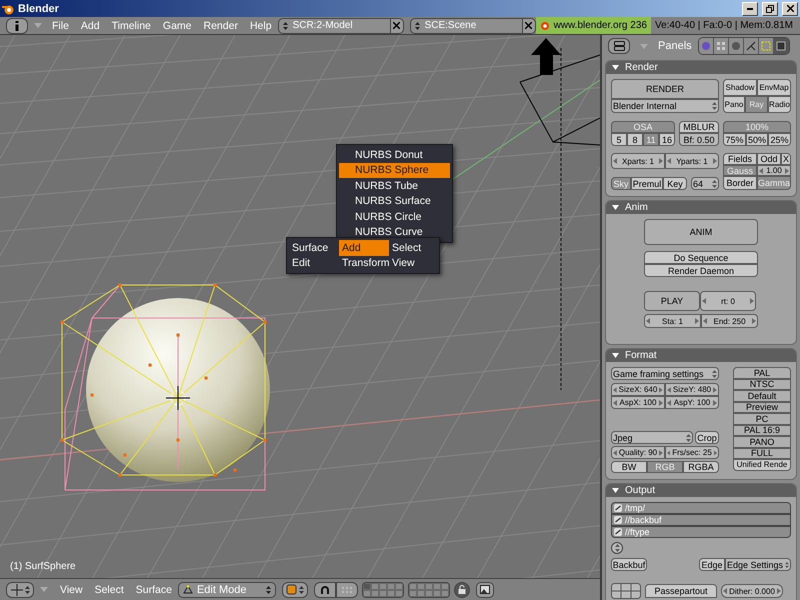  Describe the element at coordinates (672, 301) in the screenshot. I see `play-button: PLAY` at that location.